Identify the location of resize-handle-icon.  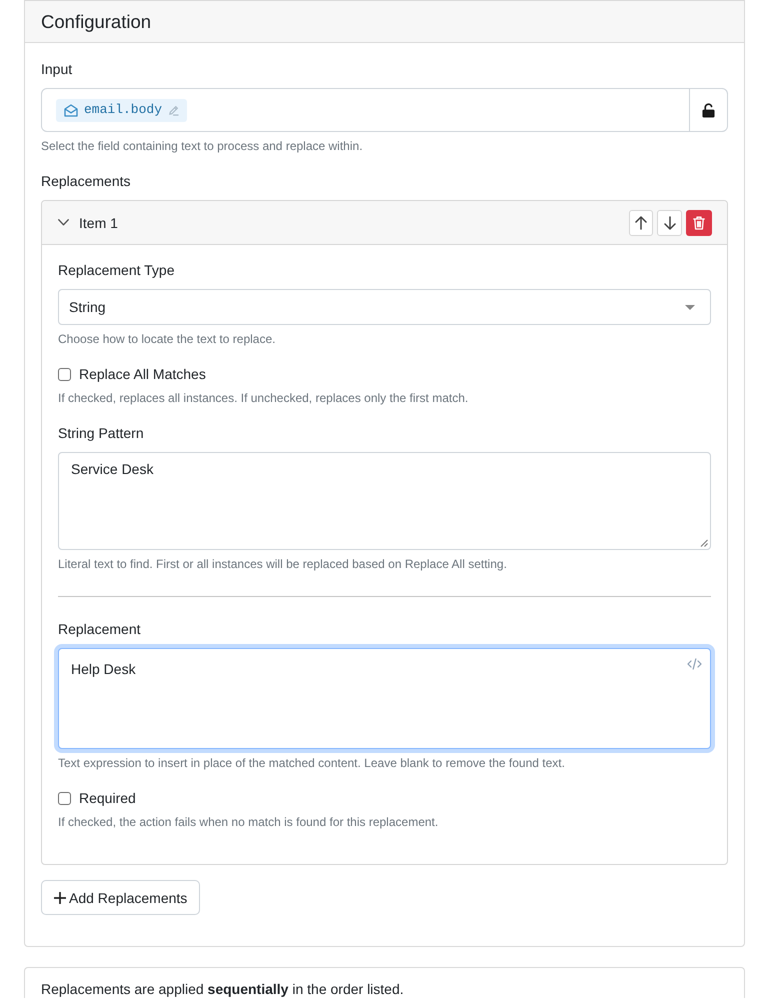
(704, 543).